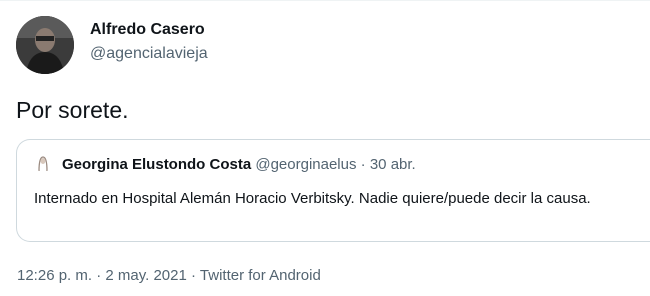 The width and height of the screenshot is (650, 296). What do you see at coordinates (147, 30) in the screenshot?
I see `author-name: Alfredo Casero` at bounding box center [147, 30].